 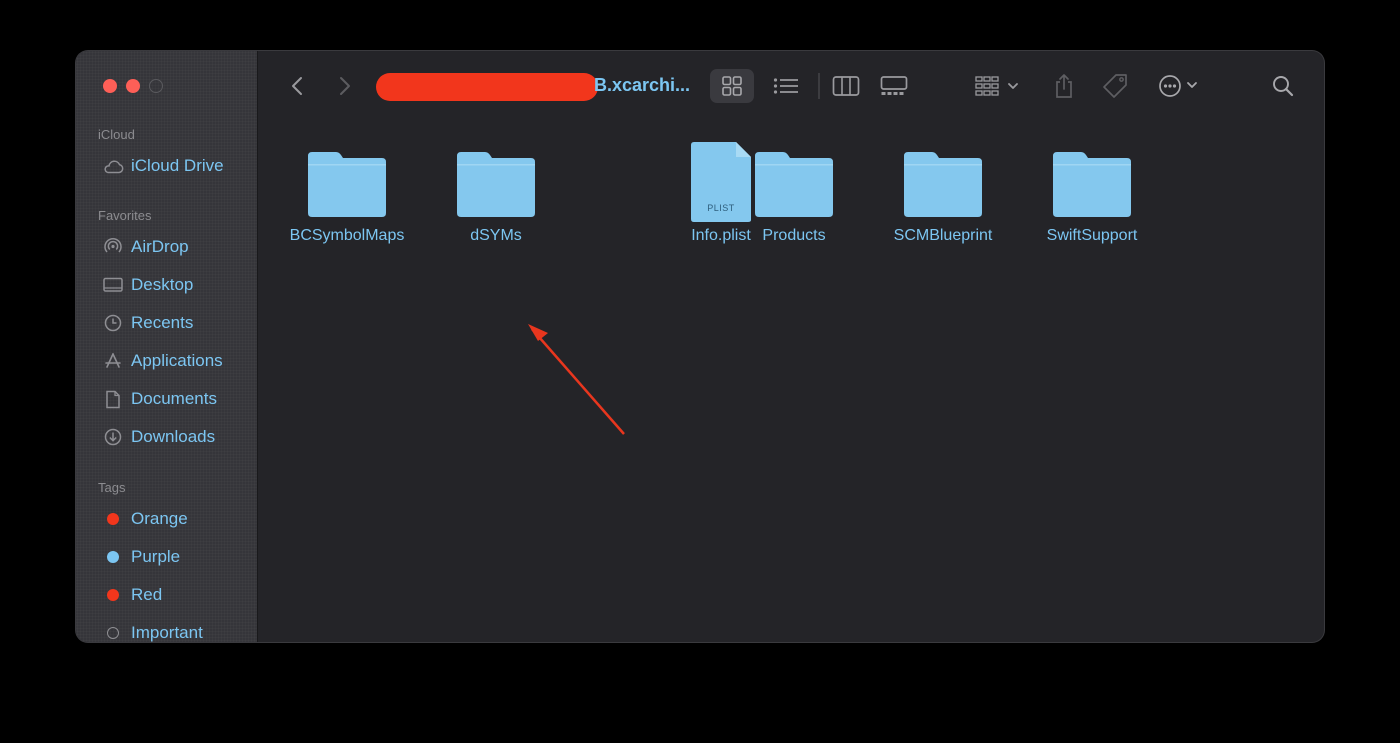 What do you see at coordinates (1116, 86) in the screenshot?
I see `tag-icon` at bounding box center [1116, 86].